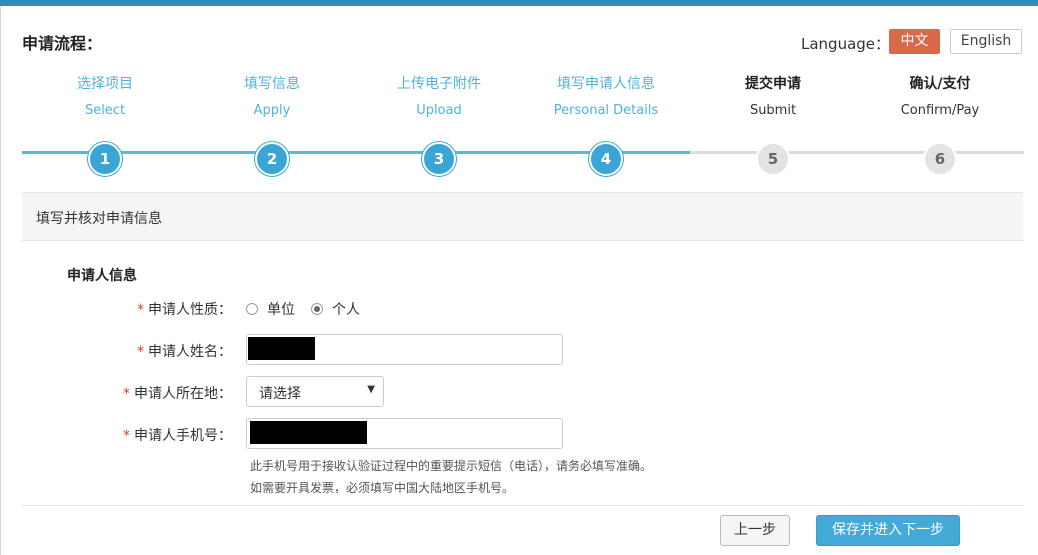  I want to click on applicant-phone-label-text: 申请人手机号：, so click(183, 436).